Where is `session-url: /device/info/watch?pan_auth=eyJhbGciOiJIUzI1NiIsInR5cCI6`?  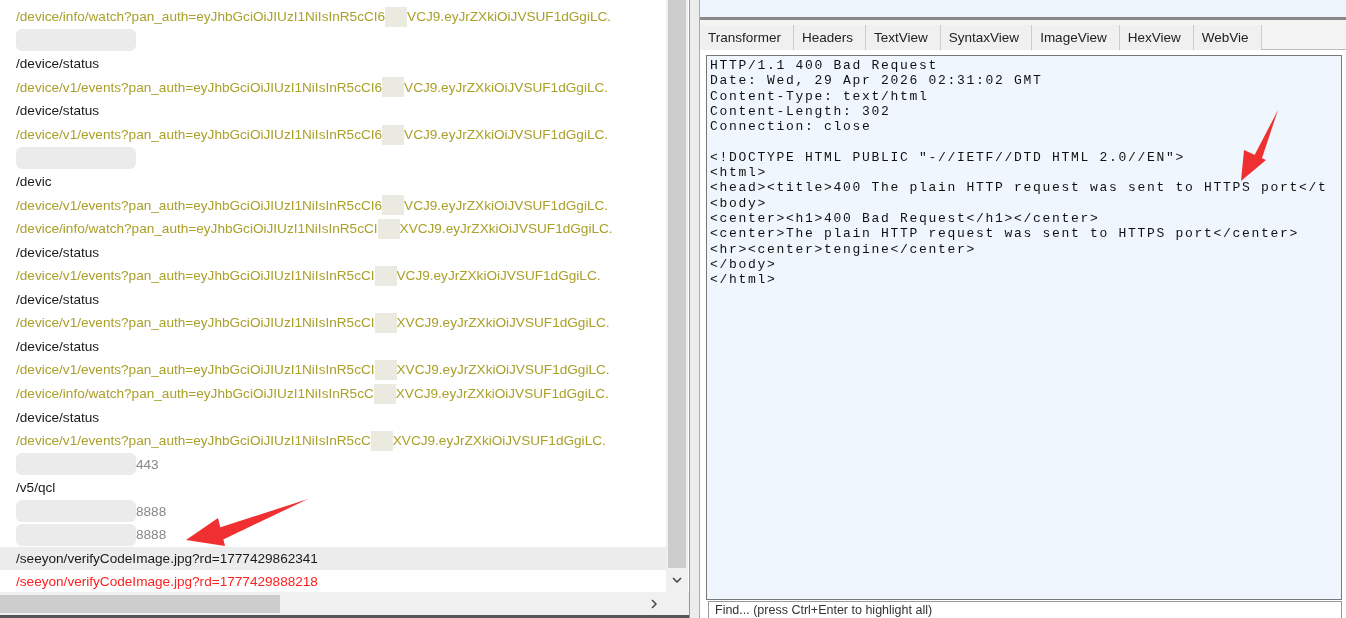
session-url: /device/info/watch?pan_auth=eyJhbGciOiJIUzI1NiIsInR5cCI6 is located at coordinates (201, 17).